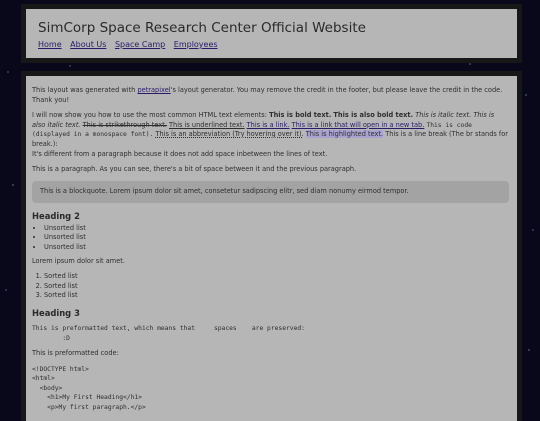  Describe the element at coordinates (277, 45) in the screenshot. I see `main-nav: Home About Us Space Camp Employees` at that location.